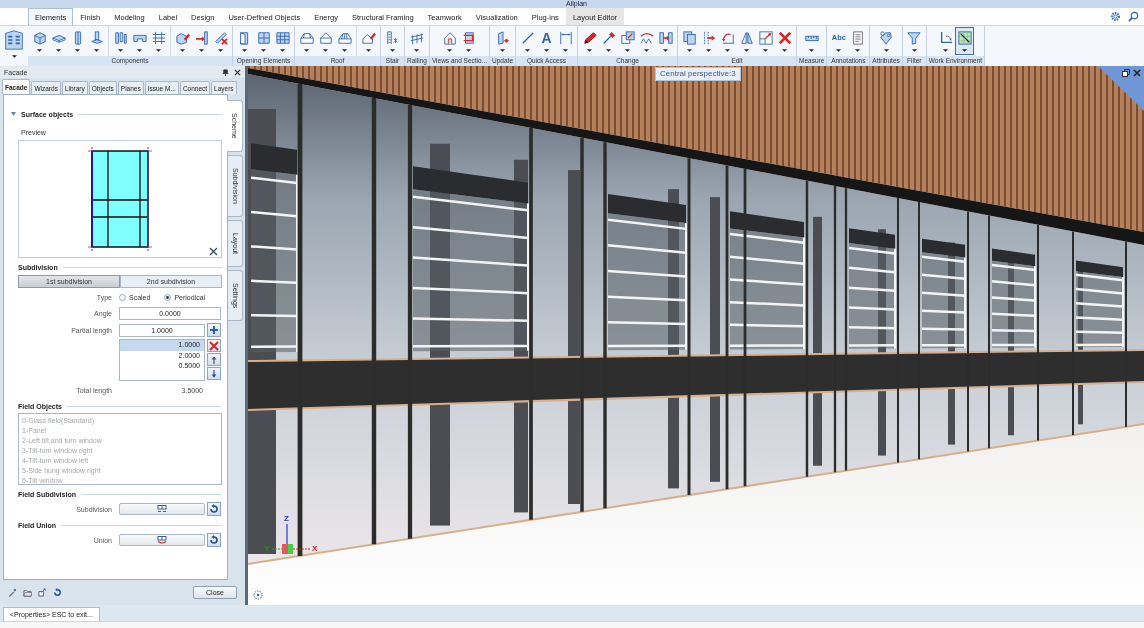 The image size is (1144, 628). Describe the element at coordinates (286, 519) in the screenshot. I see `axis-label: Z` at that location.